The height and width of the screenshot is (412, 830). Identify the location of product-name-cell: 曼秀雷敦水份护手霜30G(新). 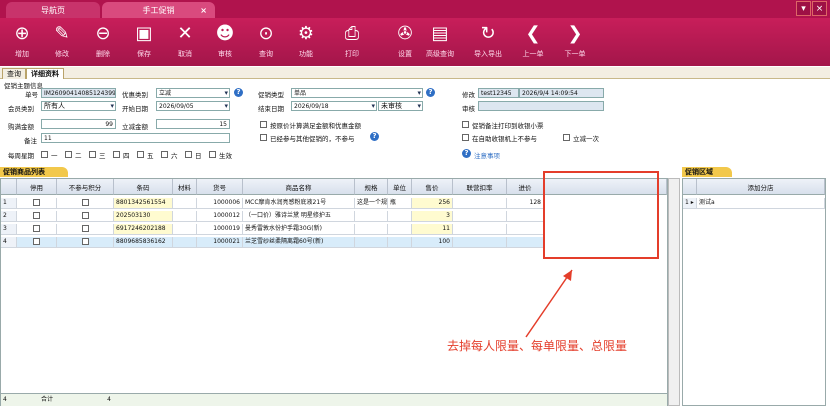
(299, 229).